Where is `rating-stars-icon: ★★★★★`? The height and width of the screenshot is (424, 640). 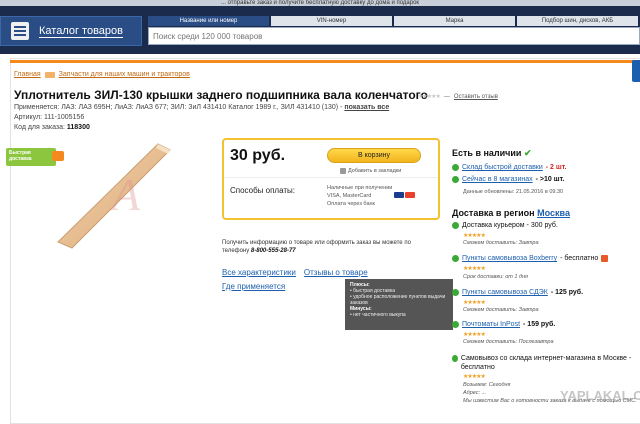
rating-stars-icon: ★★★★★ is located at coordinates (429, 97).